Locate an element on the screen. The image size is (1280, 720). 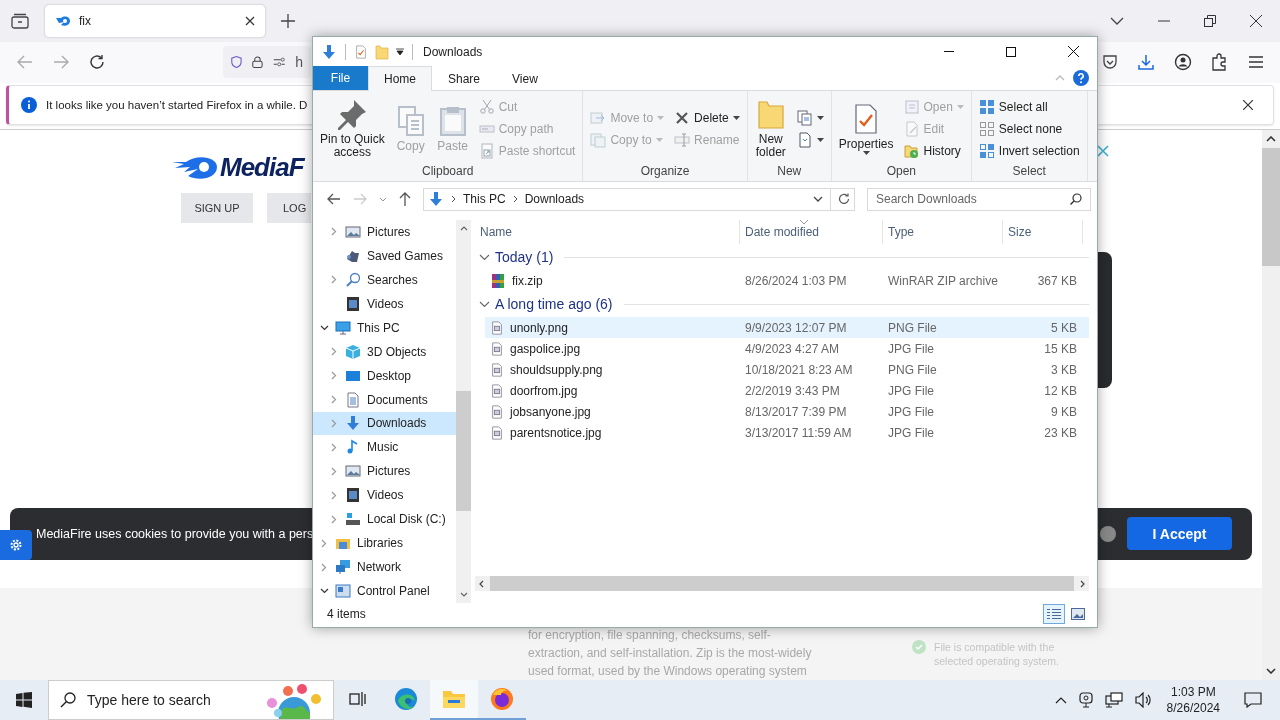
file-tab: File is located at coordinates (340, 78).